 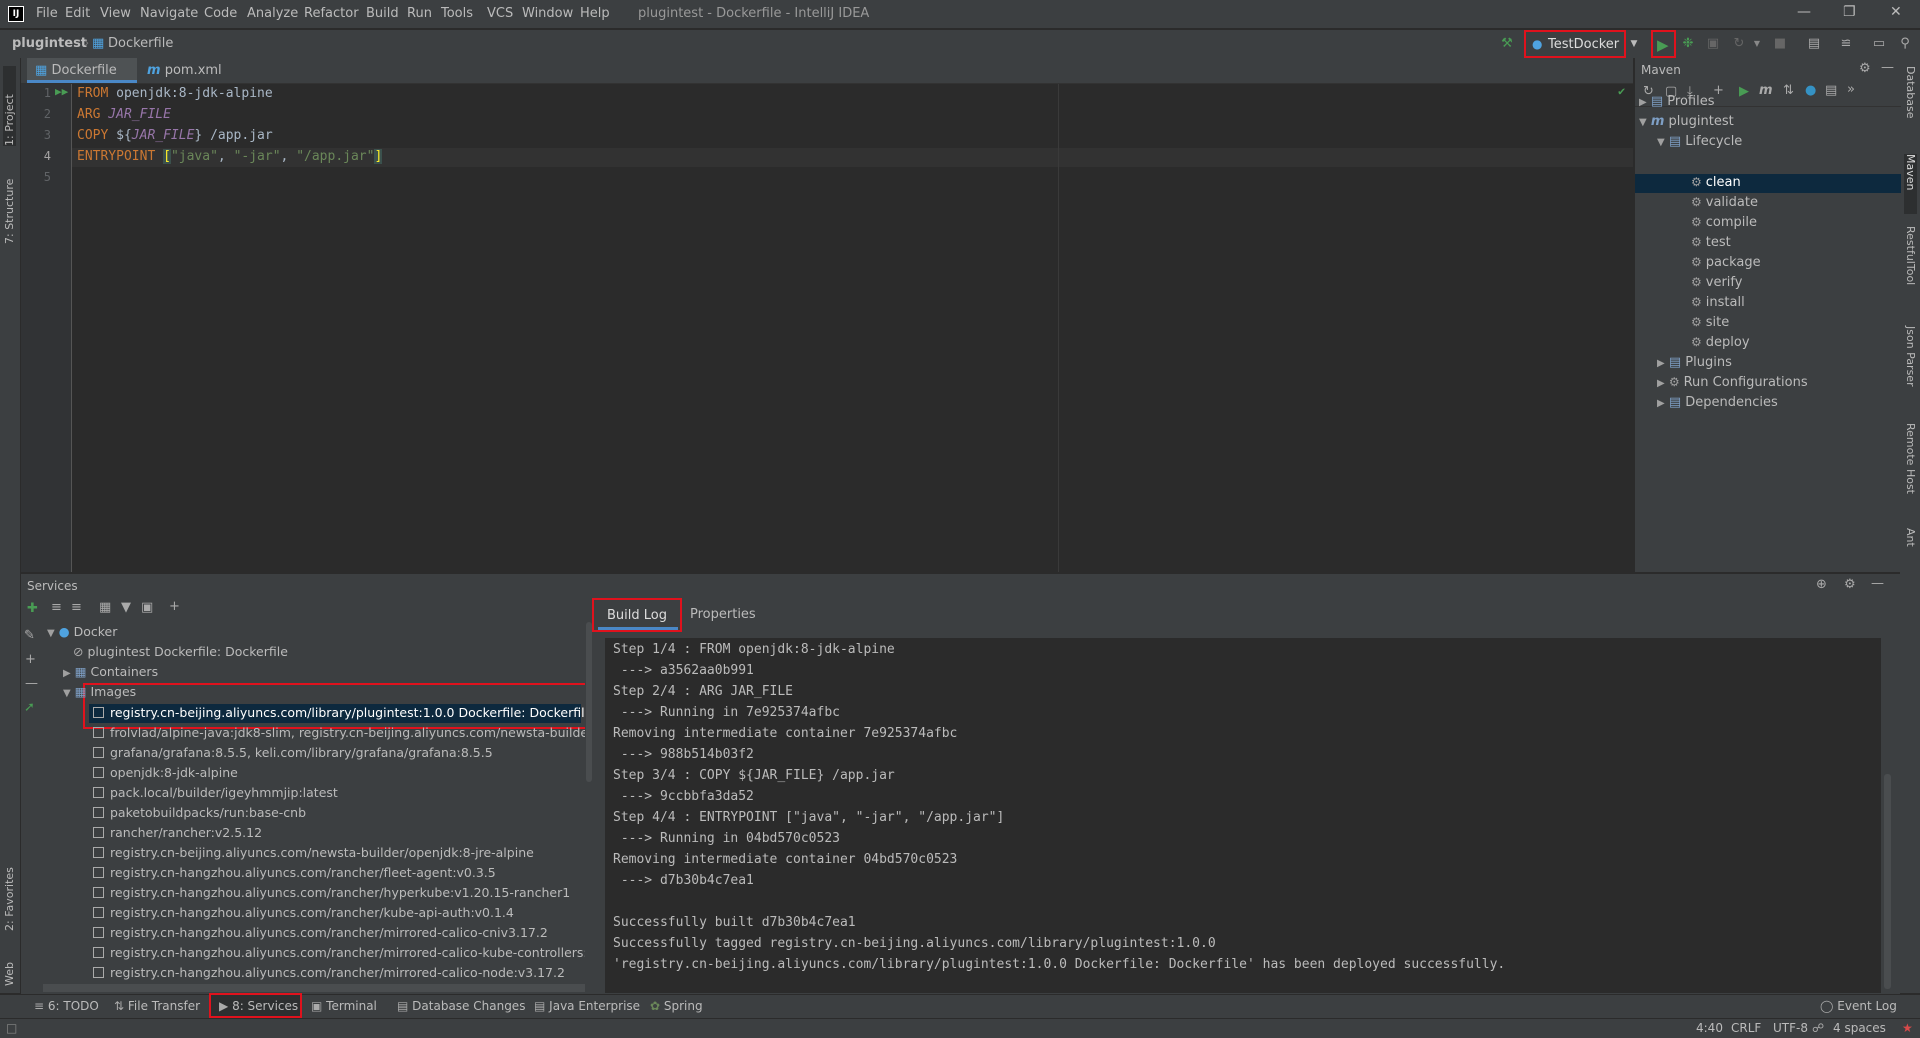 I want to click on menu-file: File, so click(x=47, y=13).